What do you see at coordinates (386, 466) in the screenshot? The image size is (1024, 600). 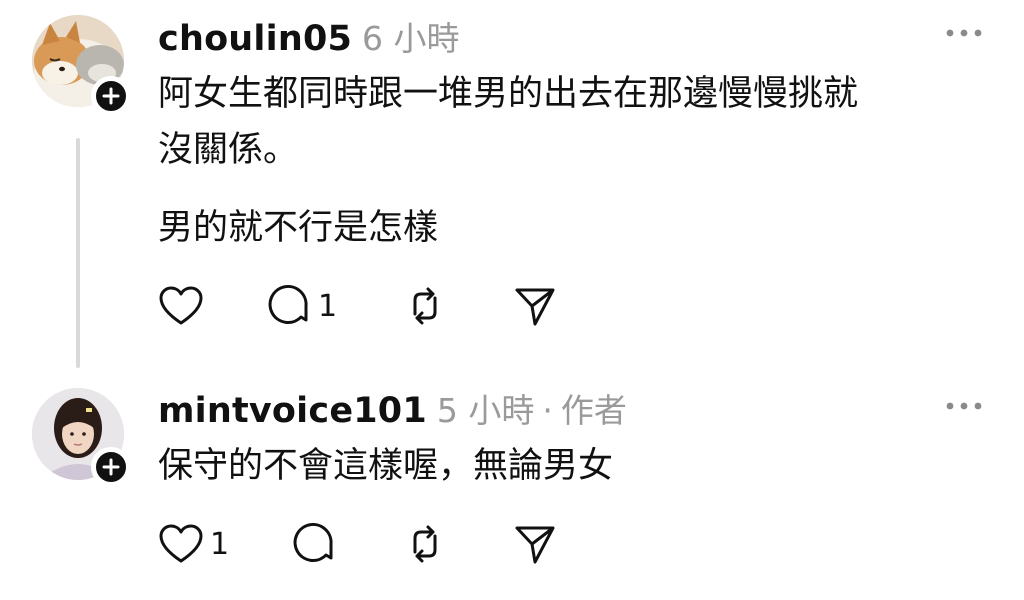 I see `post-text-line: 保守的不會這樣喔，無論男女` at bounding box center [386, 466].